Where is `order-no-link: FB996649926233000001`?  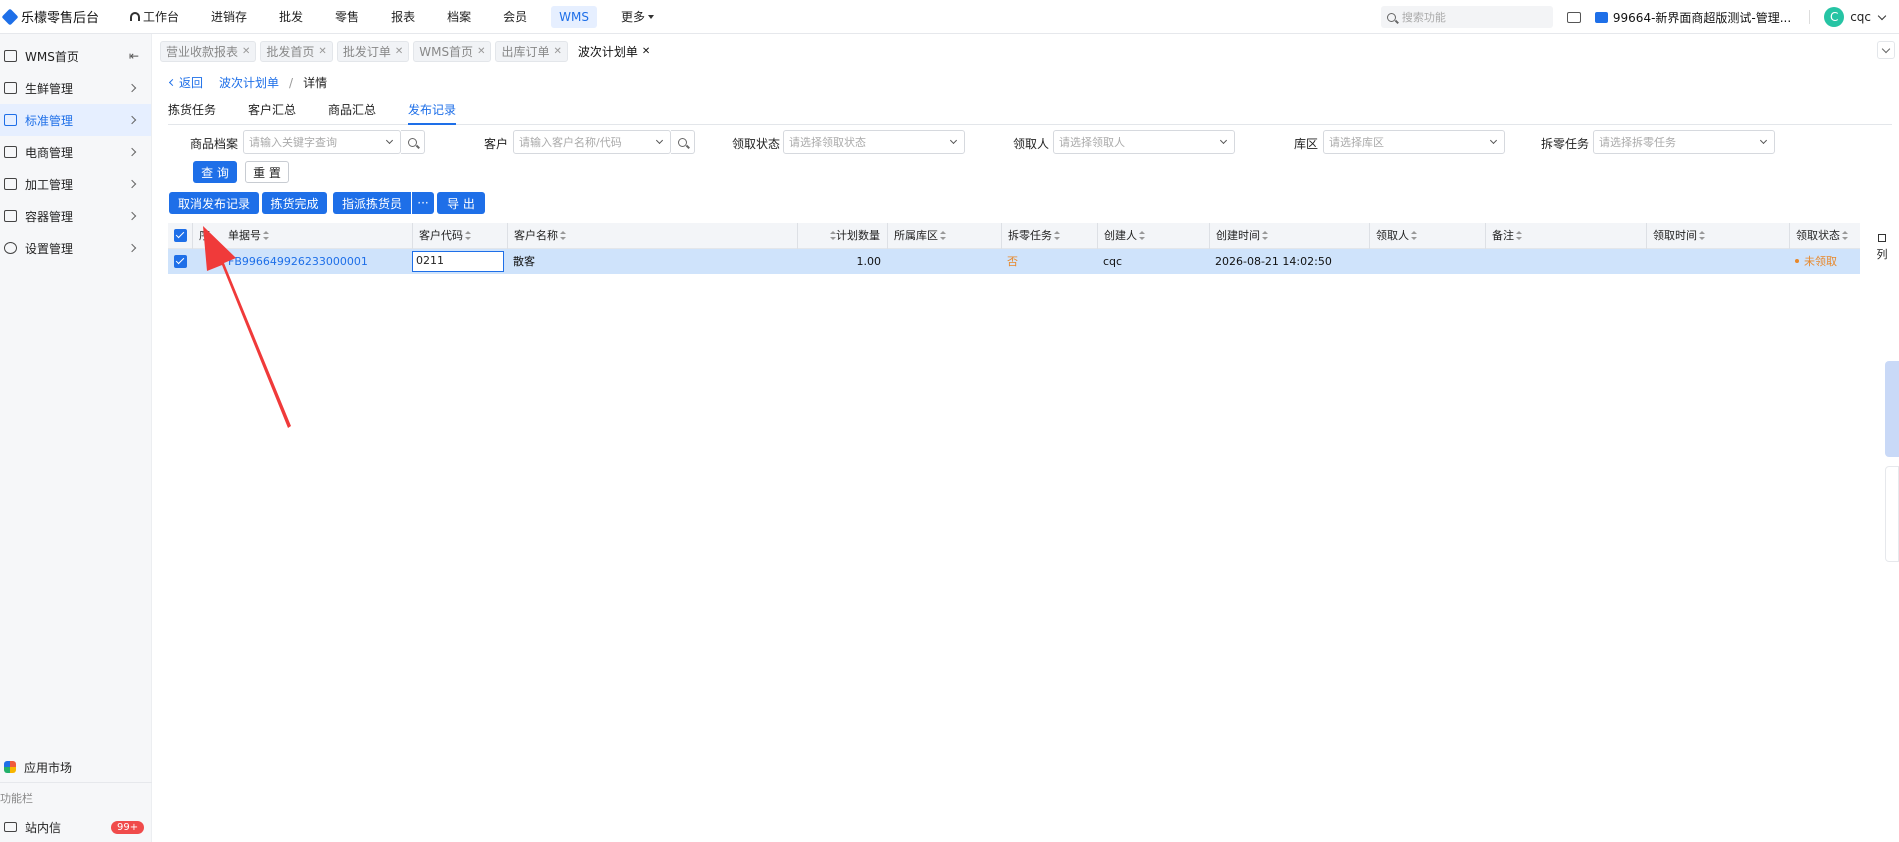 order-no-link: FB996649926233000001 is located at coordinates (312, 261).